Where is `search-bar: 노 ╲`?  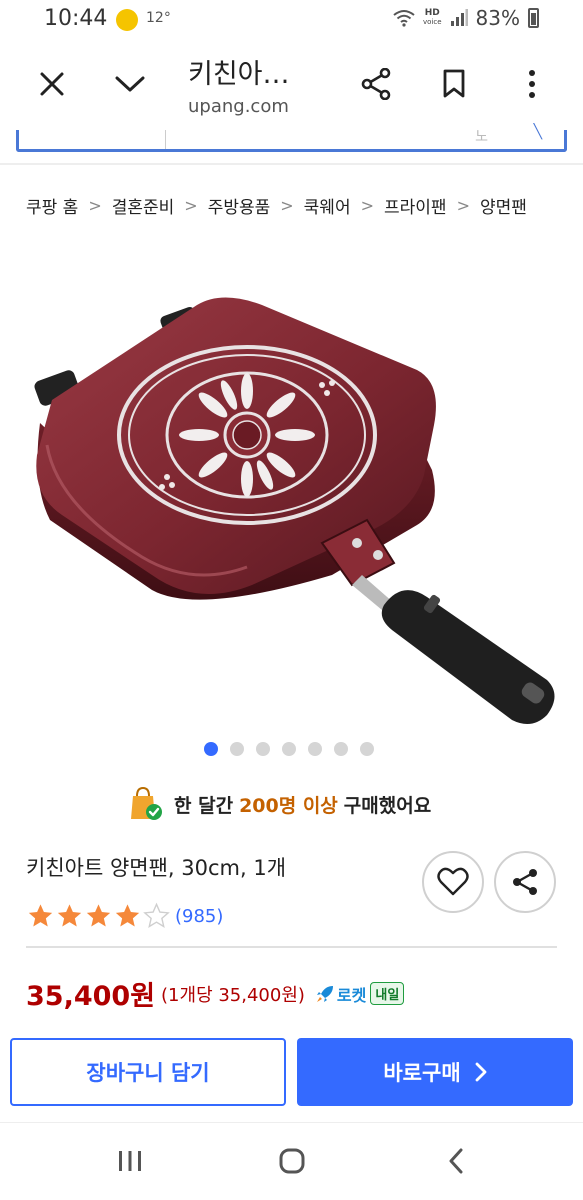
search-bar: 노 ╲ is located at coordinates (291, 138).